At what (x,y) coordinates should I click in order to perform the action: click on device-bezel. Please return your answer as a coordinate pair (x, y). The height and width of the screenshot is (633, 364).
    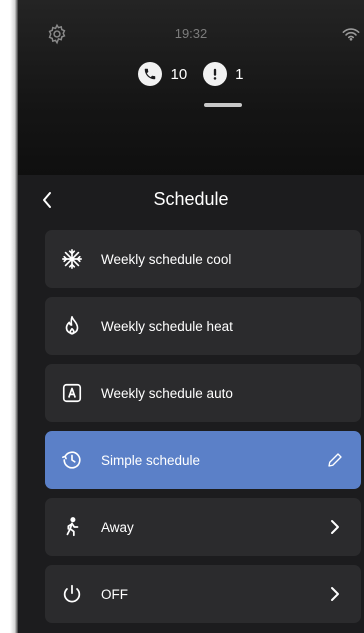
    Looking at the image, I should click on (14, 316).